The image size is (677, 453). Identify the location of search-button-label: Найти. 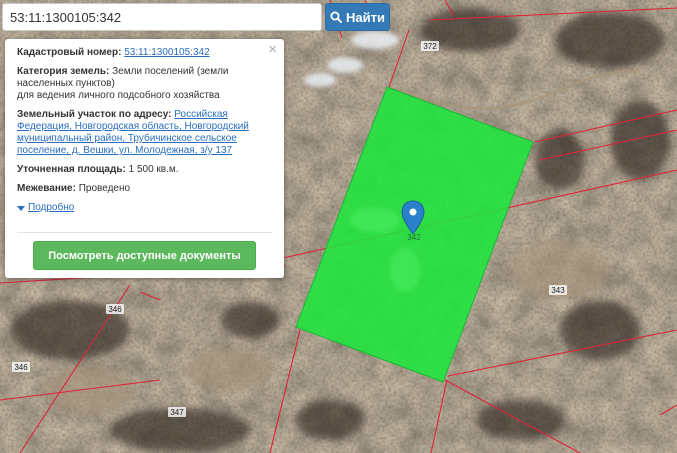
(365, 17).